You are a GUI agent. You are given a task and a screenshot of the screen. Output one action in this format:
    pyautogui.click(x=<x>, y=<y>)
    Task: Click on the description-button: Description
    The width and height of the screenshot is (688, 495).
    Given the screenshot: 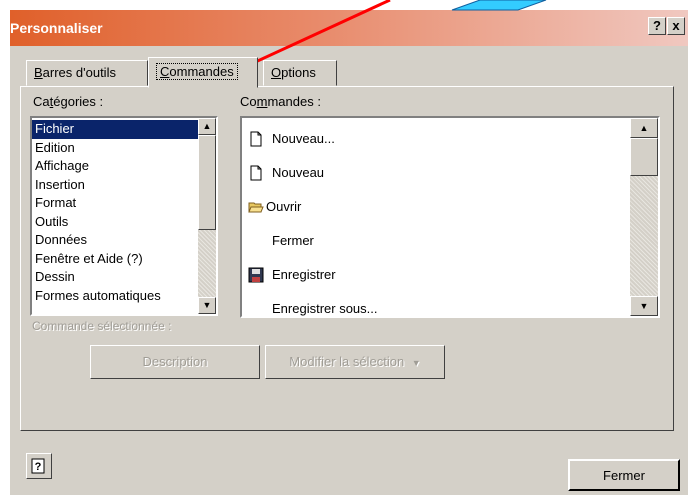 What is the action you would take?
    pyautogui.click(x=175, y=362)
    